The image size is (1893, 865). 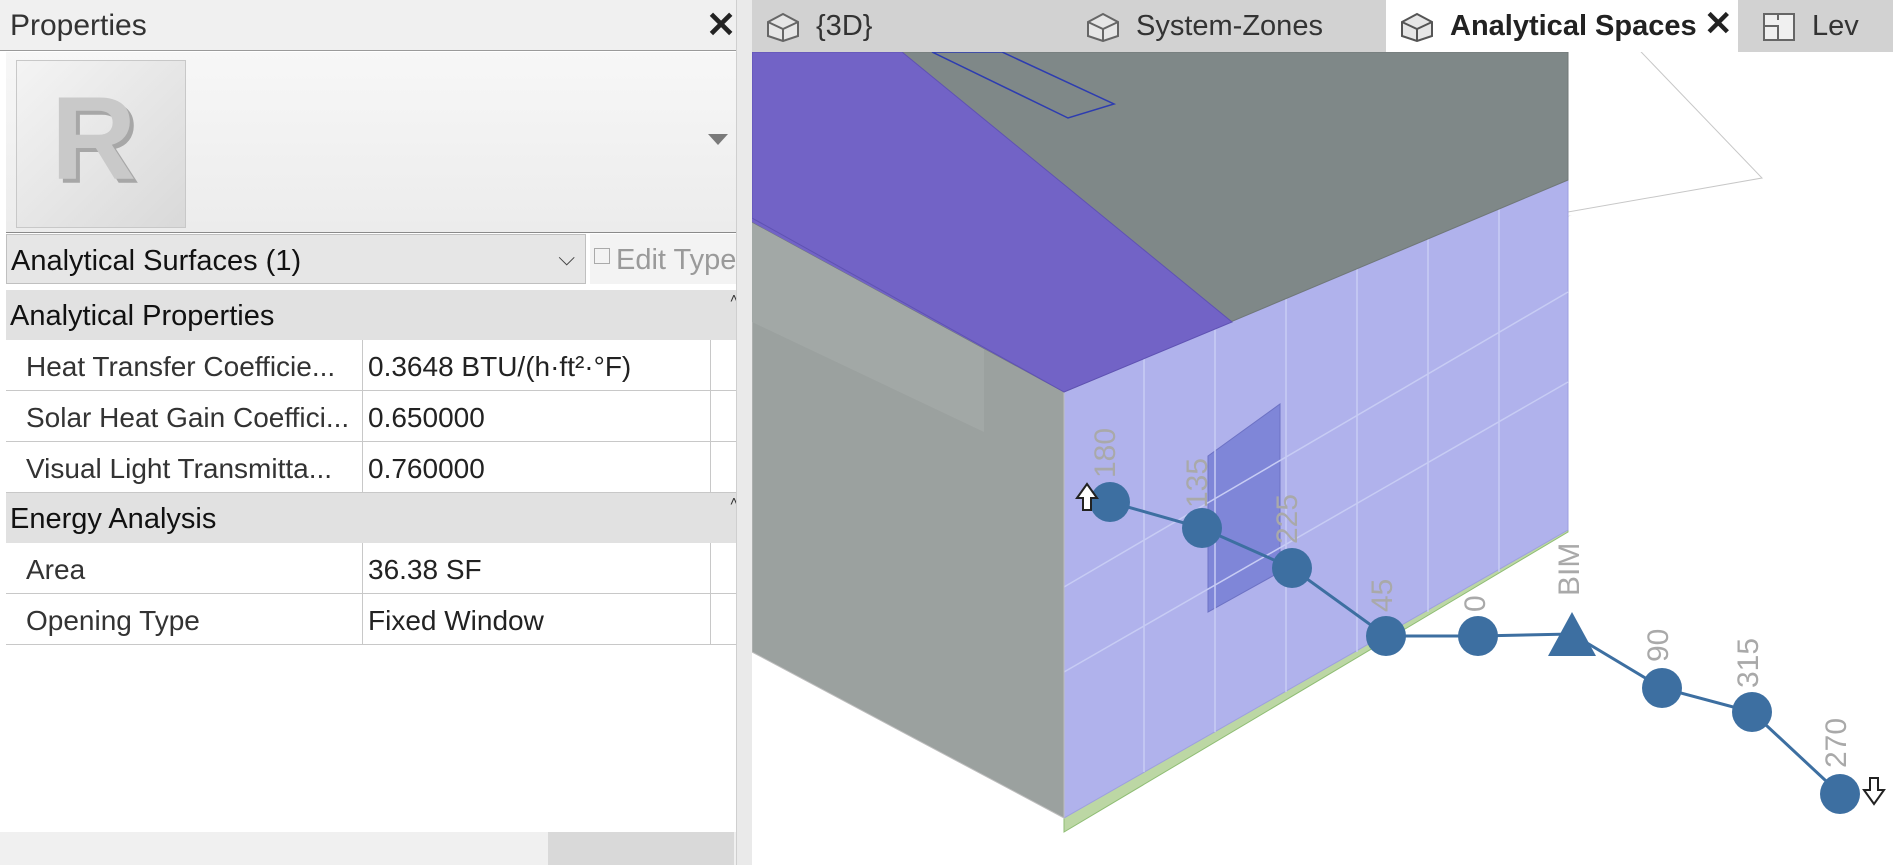 I want to click on property-value: 0.760000, so click(x=426, y=468).